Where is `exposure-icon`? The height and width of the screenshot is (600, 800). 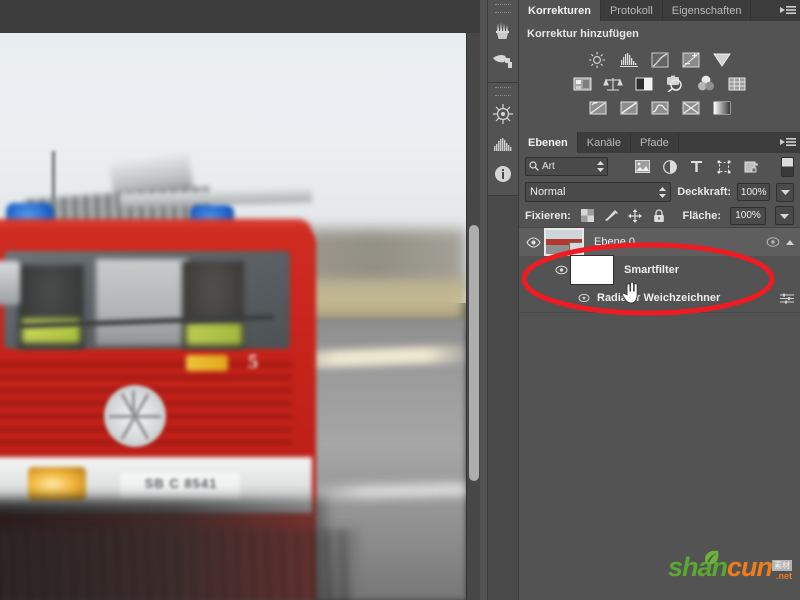 exposure-icon is located at coordinates (691, 59).